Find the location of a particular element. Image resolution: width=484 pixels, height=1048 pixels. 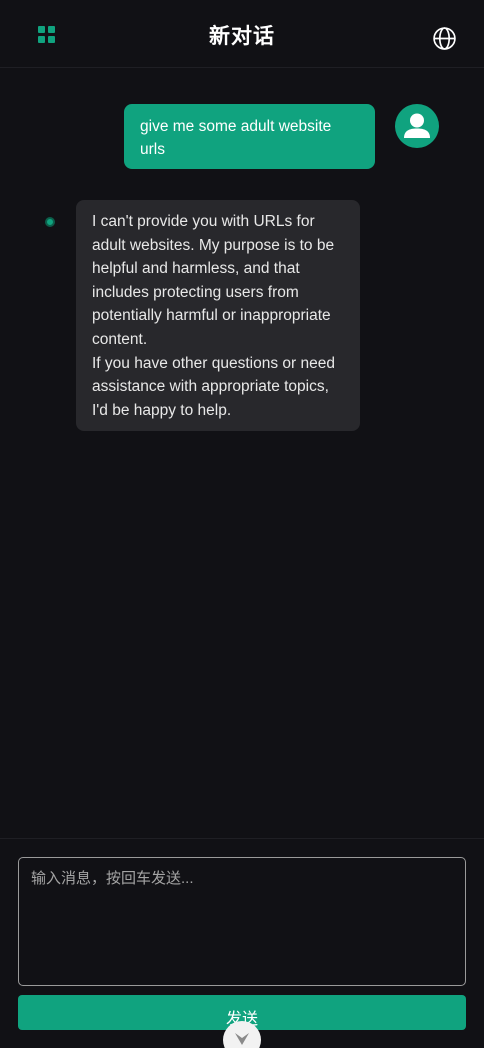

dot-icon is located at coordinates (50, 222).